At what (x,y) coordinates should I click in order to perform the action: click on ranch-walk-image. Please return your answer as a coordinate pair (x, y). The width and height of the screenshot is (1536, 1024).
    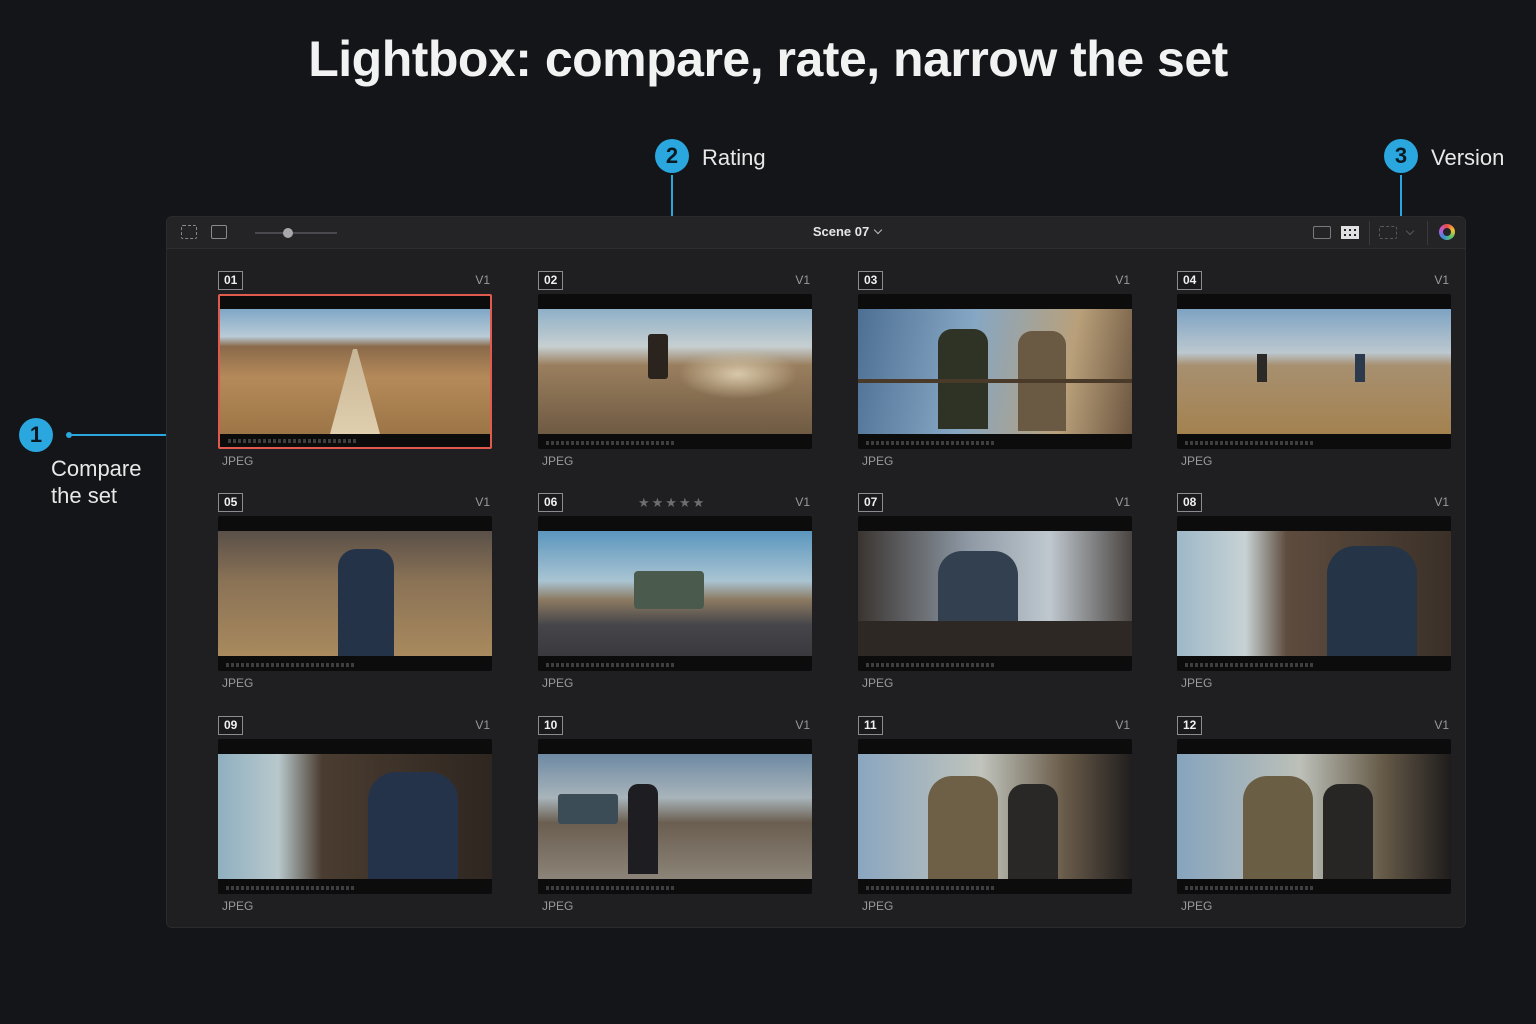
    Looking at the image, I should click on (675, 816).